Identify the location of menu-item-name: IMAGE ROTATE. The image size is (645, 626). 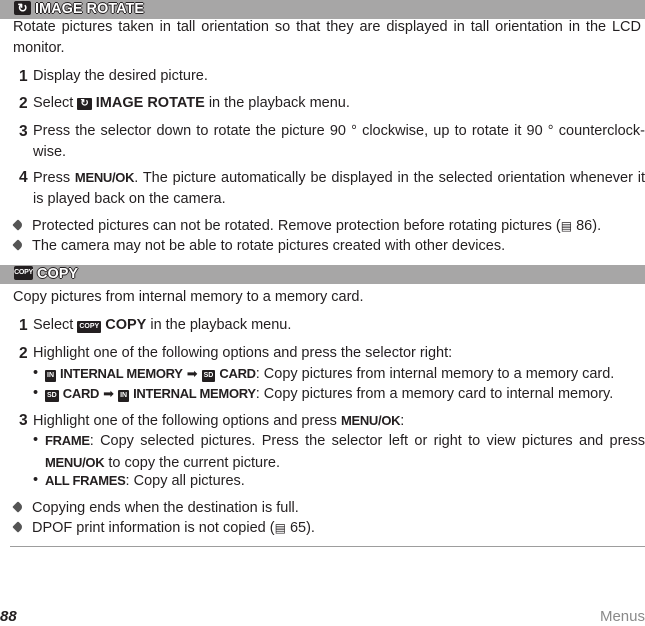
(150, 103).